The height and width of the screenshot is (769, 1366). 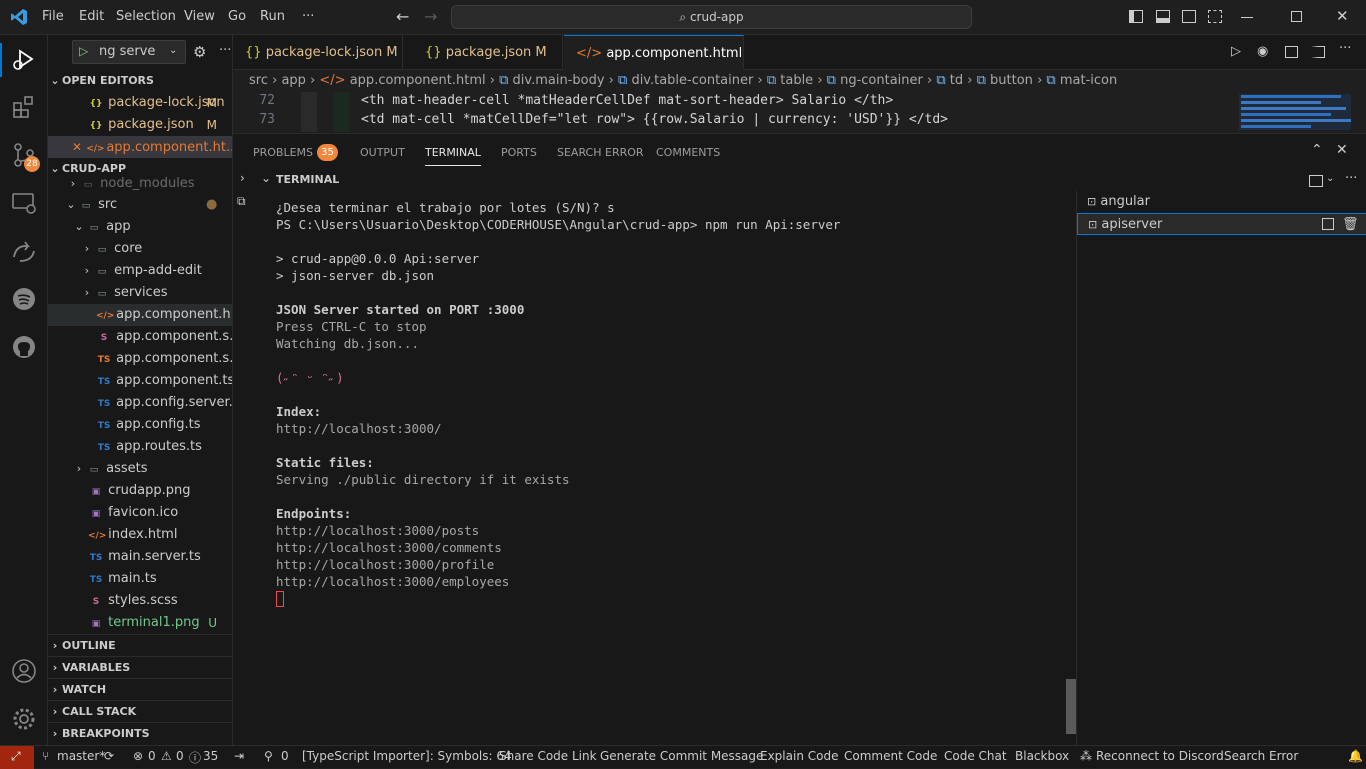 What do you see at coordinates (140, 491) in the screenshot?
I see `tree-file: ▣ crudapp.png` at bounding box center [140, 491].